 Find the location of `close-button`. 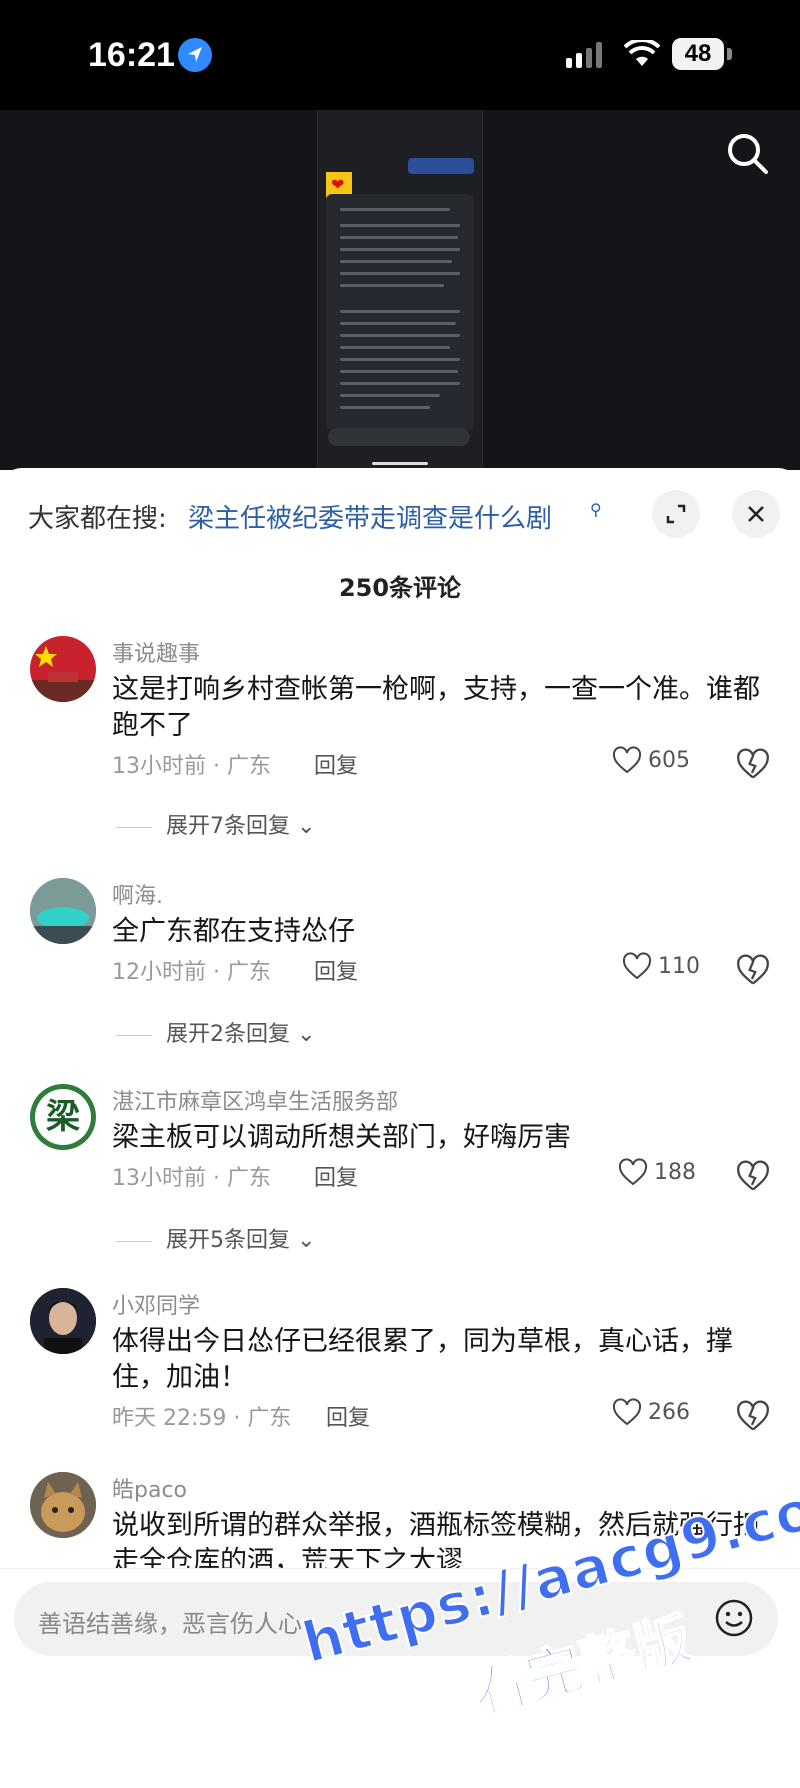

close-button is located at coordinates (756, 514).